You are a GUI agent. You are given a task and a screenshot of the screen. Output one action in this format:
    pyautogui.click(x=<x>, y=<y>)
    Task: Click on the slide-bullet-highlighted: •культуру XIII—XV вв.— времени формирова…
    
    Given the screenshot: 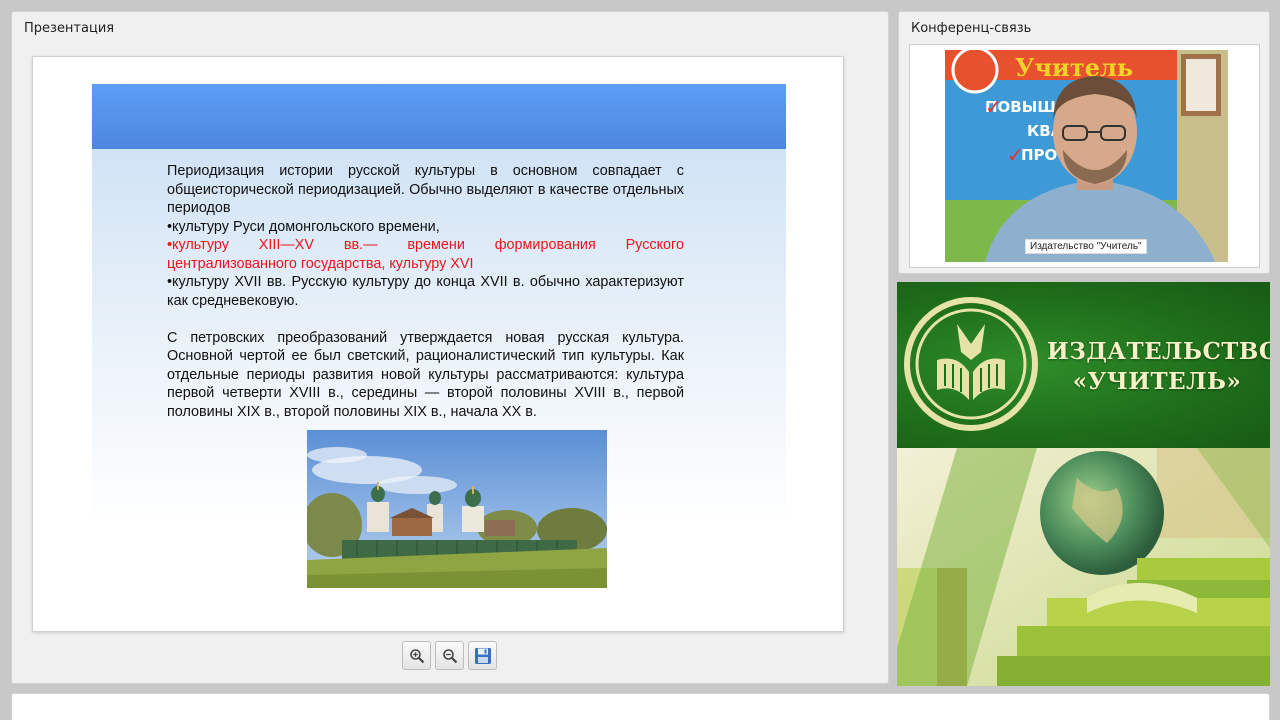 What is the action you would take?
    pyautogui.click(x=425, y=254)
    